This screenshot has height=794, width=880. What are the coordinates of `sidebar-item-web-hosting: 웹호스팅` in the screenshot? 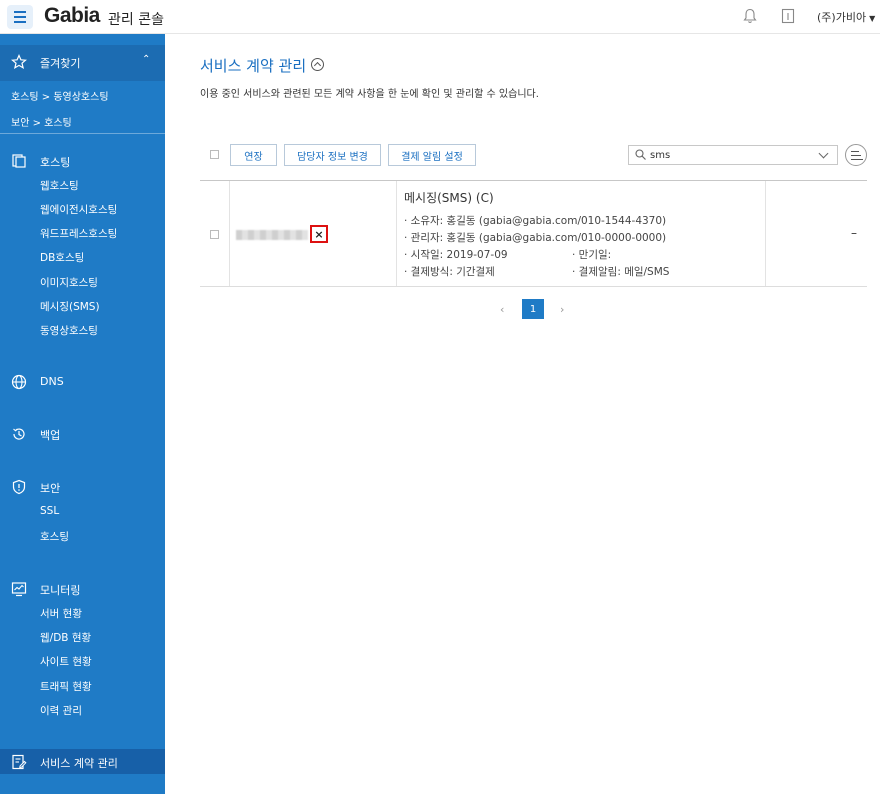 It's located at (59, 185).